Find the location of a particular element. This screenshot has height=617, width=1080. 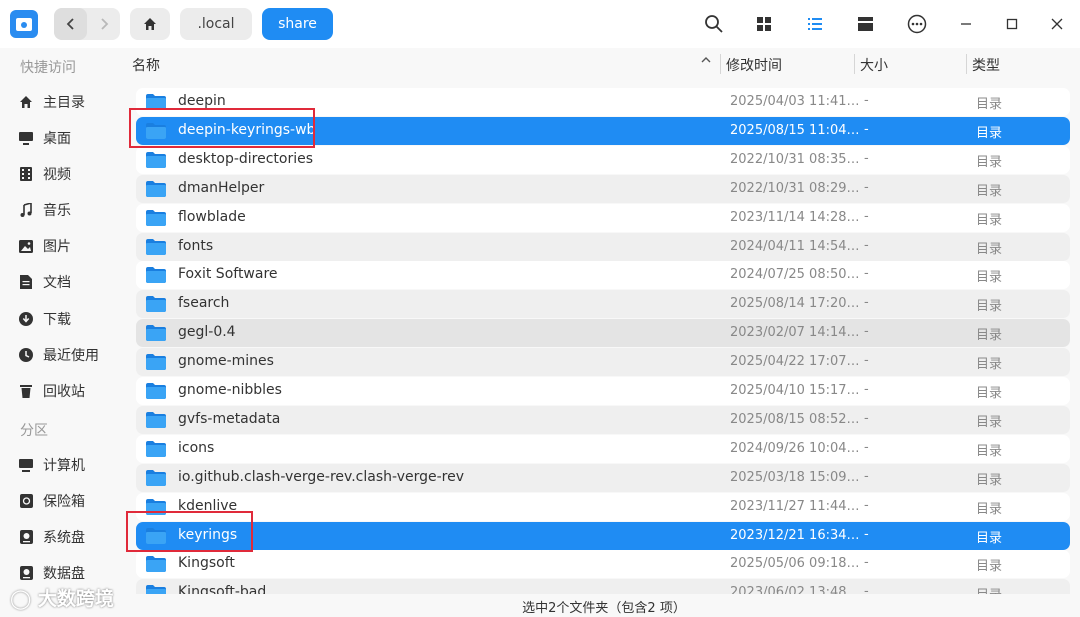

sidebar-item-label: 文档 is located at coordinates (57, 283).